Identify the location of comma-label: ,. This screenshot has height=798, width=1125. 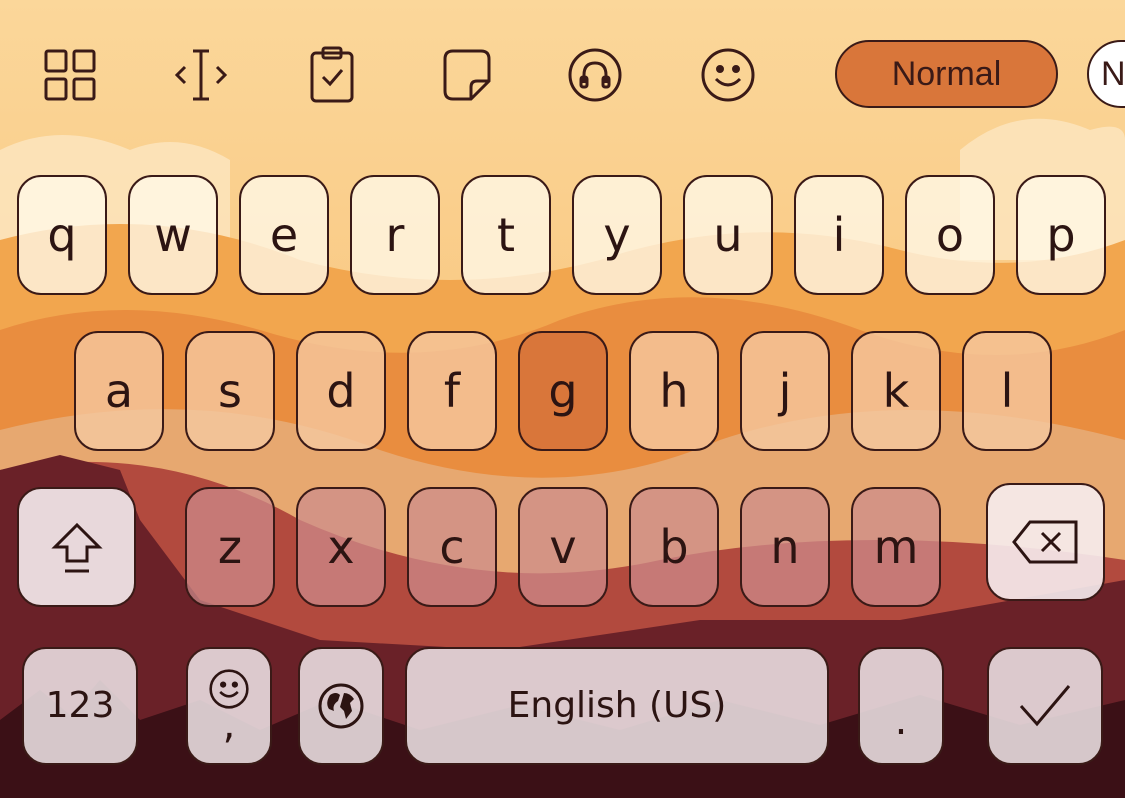
(229, 725).